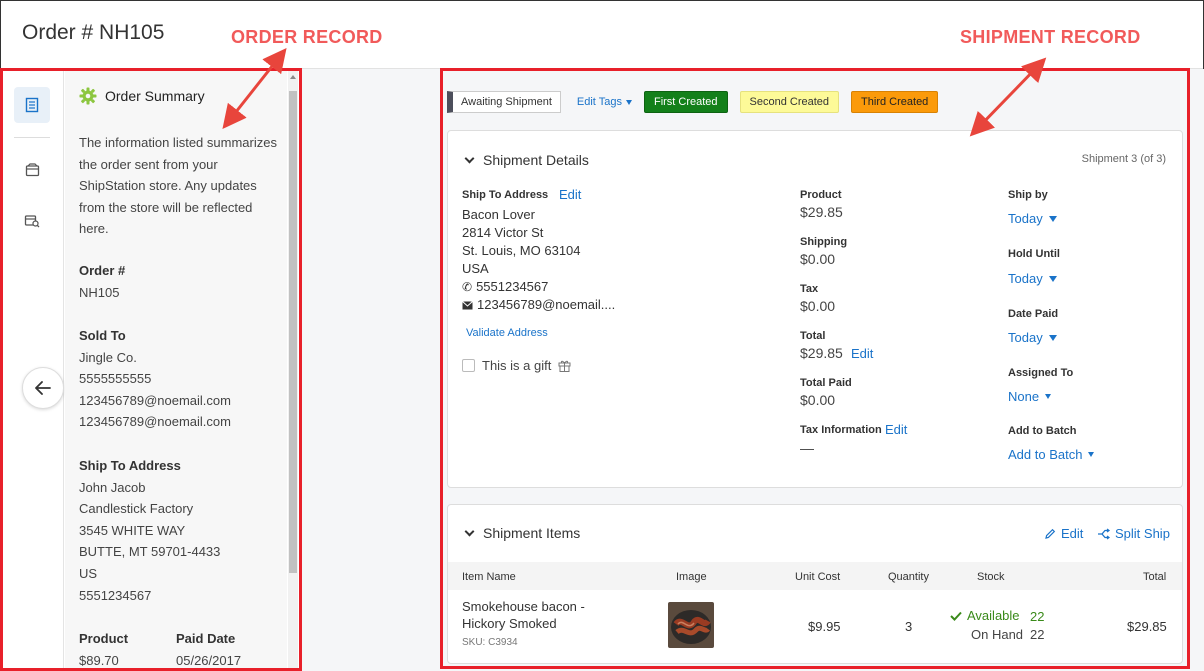  Describe the element at coordinates (1050, 37) in the screenshot. I see `shipment-record-label: SHIPMENT RECORD` at that location.